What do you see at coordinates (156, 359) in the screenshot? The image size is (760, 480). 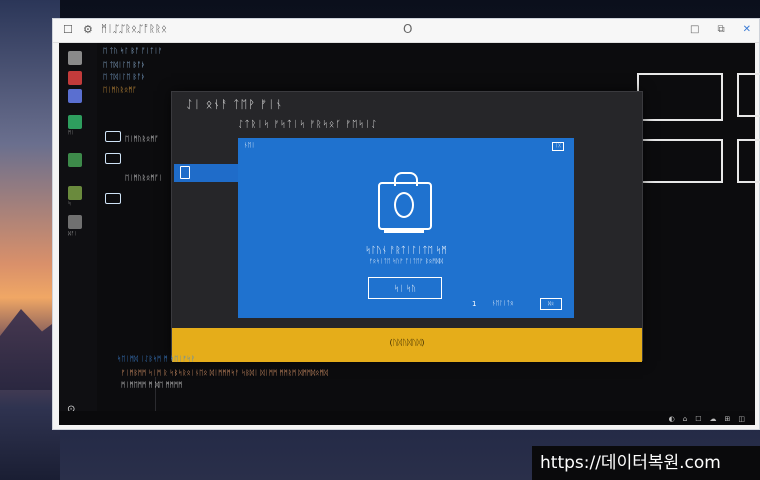 I see `log-line: ᛋᛖᛁᛗᛞ ᛁᛇᛒᛋᛗ ᛗ ᛋᛖᛁᚠᛋᚹ` at bounding box center [156, 359].